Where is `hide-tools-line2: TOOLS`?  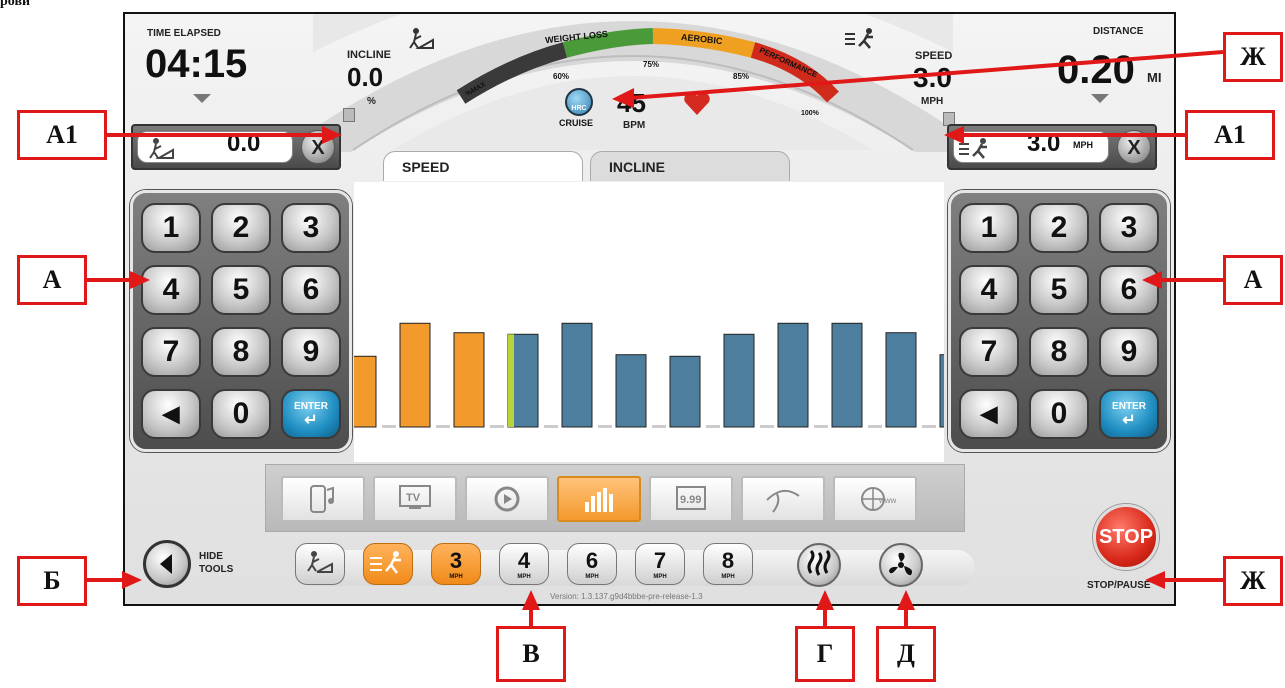
hide-tools-line2: TOOLS is located at coordinates (216, 569).